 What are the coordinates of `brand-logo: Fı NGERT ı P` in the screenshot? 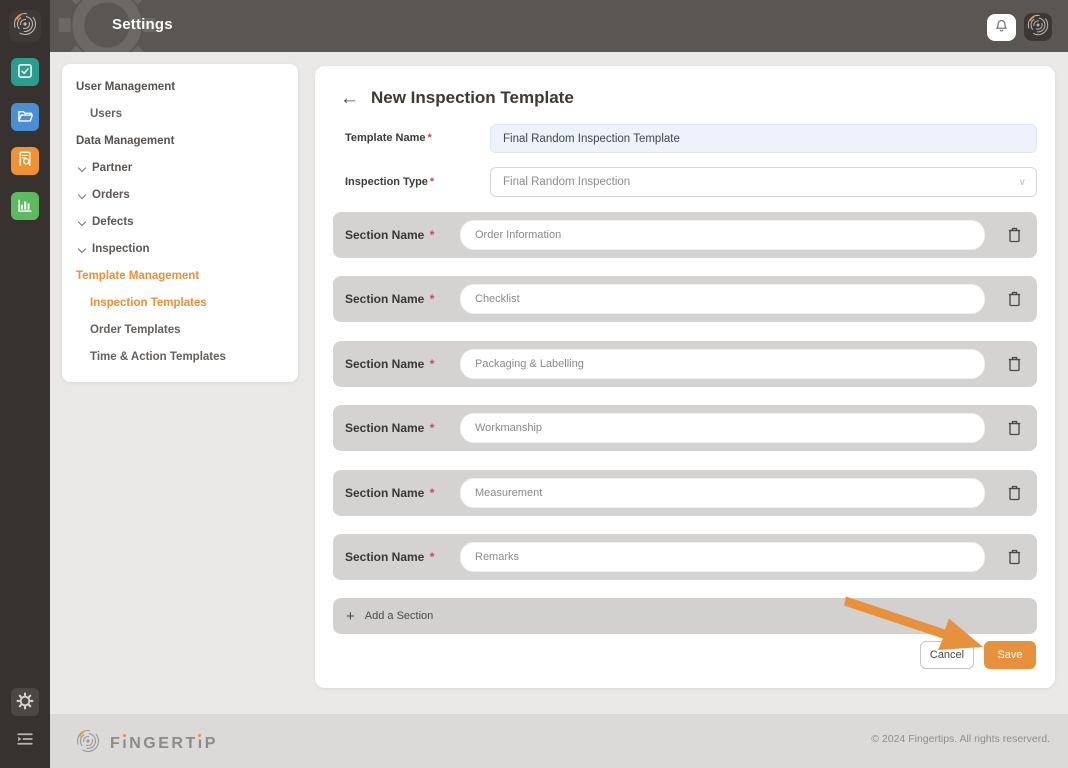 It's located at (146, 743).